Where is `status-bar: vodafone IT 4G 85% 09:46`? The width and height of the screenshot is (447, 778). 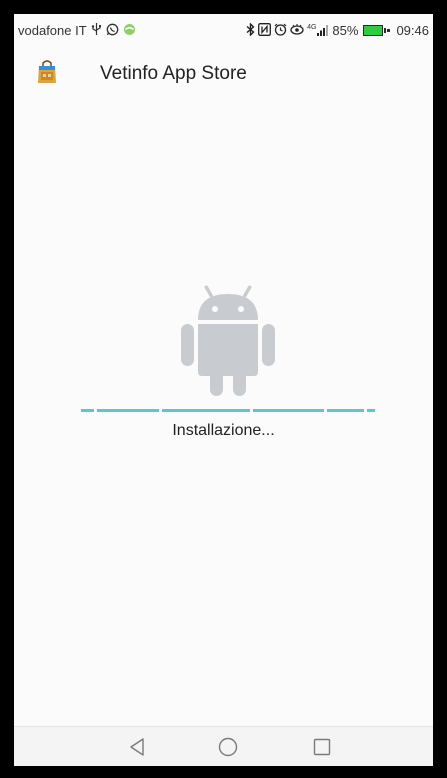
status-bar: vodafone IT 4G 85% 09:46 is located at coordinates (223, 30).